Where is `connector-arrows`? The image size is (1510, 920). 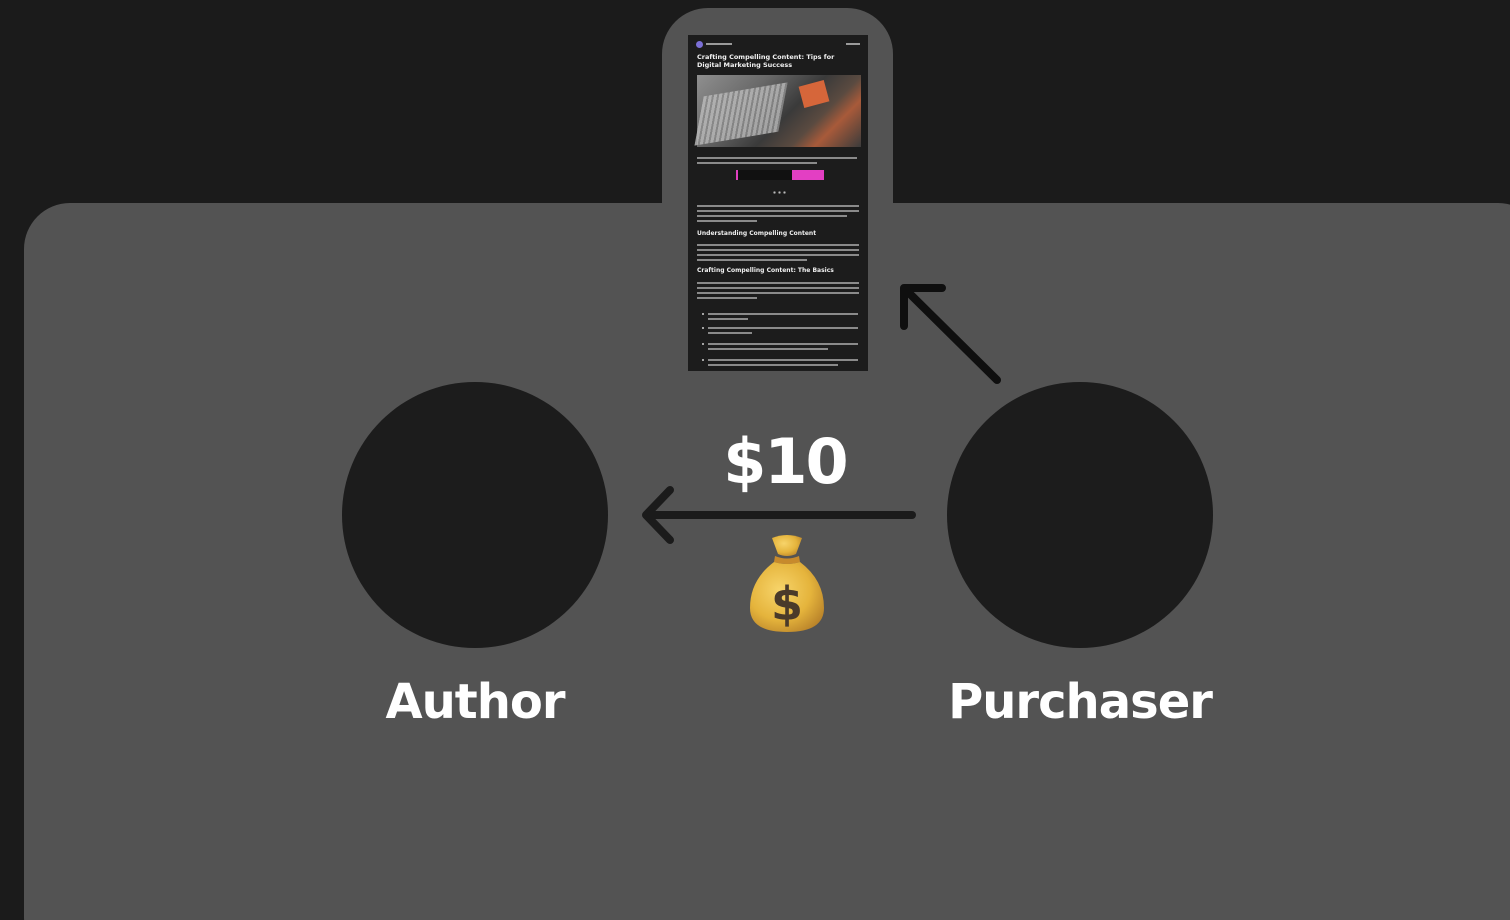
connector-arrows is located at coordinates (821, 414).